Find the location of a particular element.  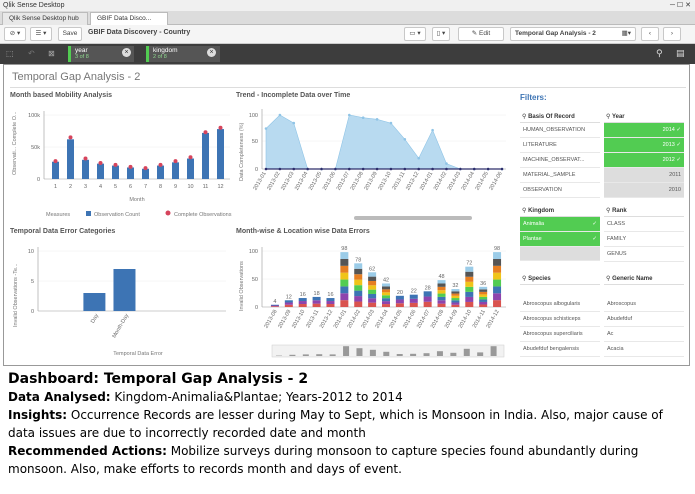

window-controls: ─ ☐ ✕ is located at coordinates (680, 5).